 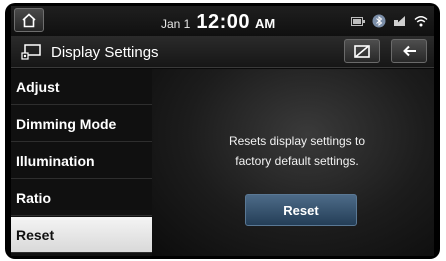 I want to click on back-button, so click(x=409, y=51).